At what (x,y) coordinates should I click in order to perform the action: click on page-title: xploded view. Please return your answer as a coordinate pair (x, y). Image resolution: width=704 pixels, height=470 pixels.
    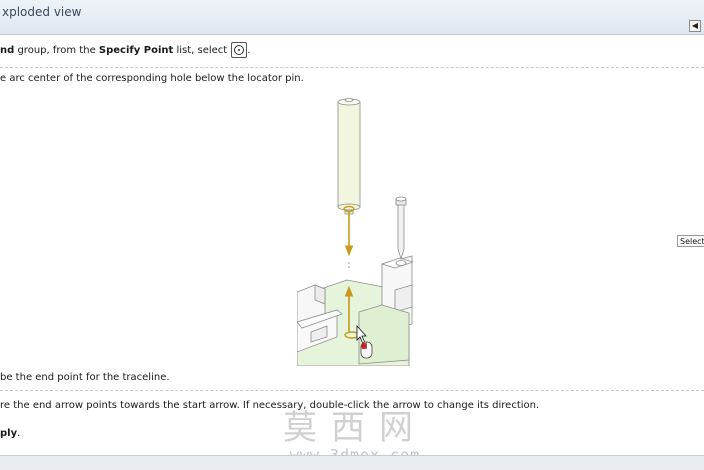
    Looking at the image, I should click on (42, 12).